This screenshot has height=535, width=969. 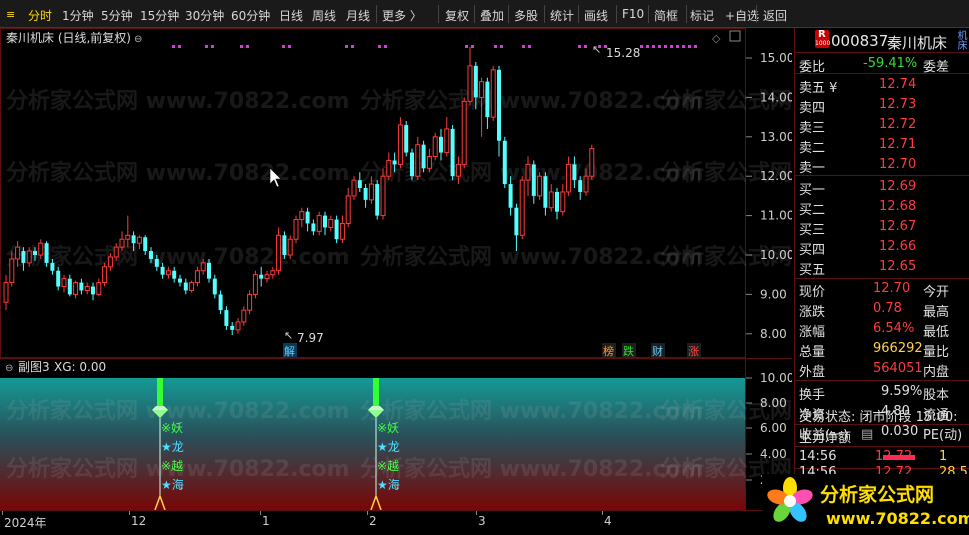 I want to click on toolbar-item-6: 日线, so click(x=291, y=15).